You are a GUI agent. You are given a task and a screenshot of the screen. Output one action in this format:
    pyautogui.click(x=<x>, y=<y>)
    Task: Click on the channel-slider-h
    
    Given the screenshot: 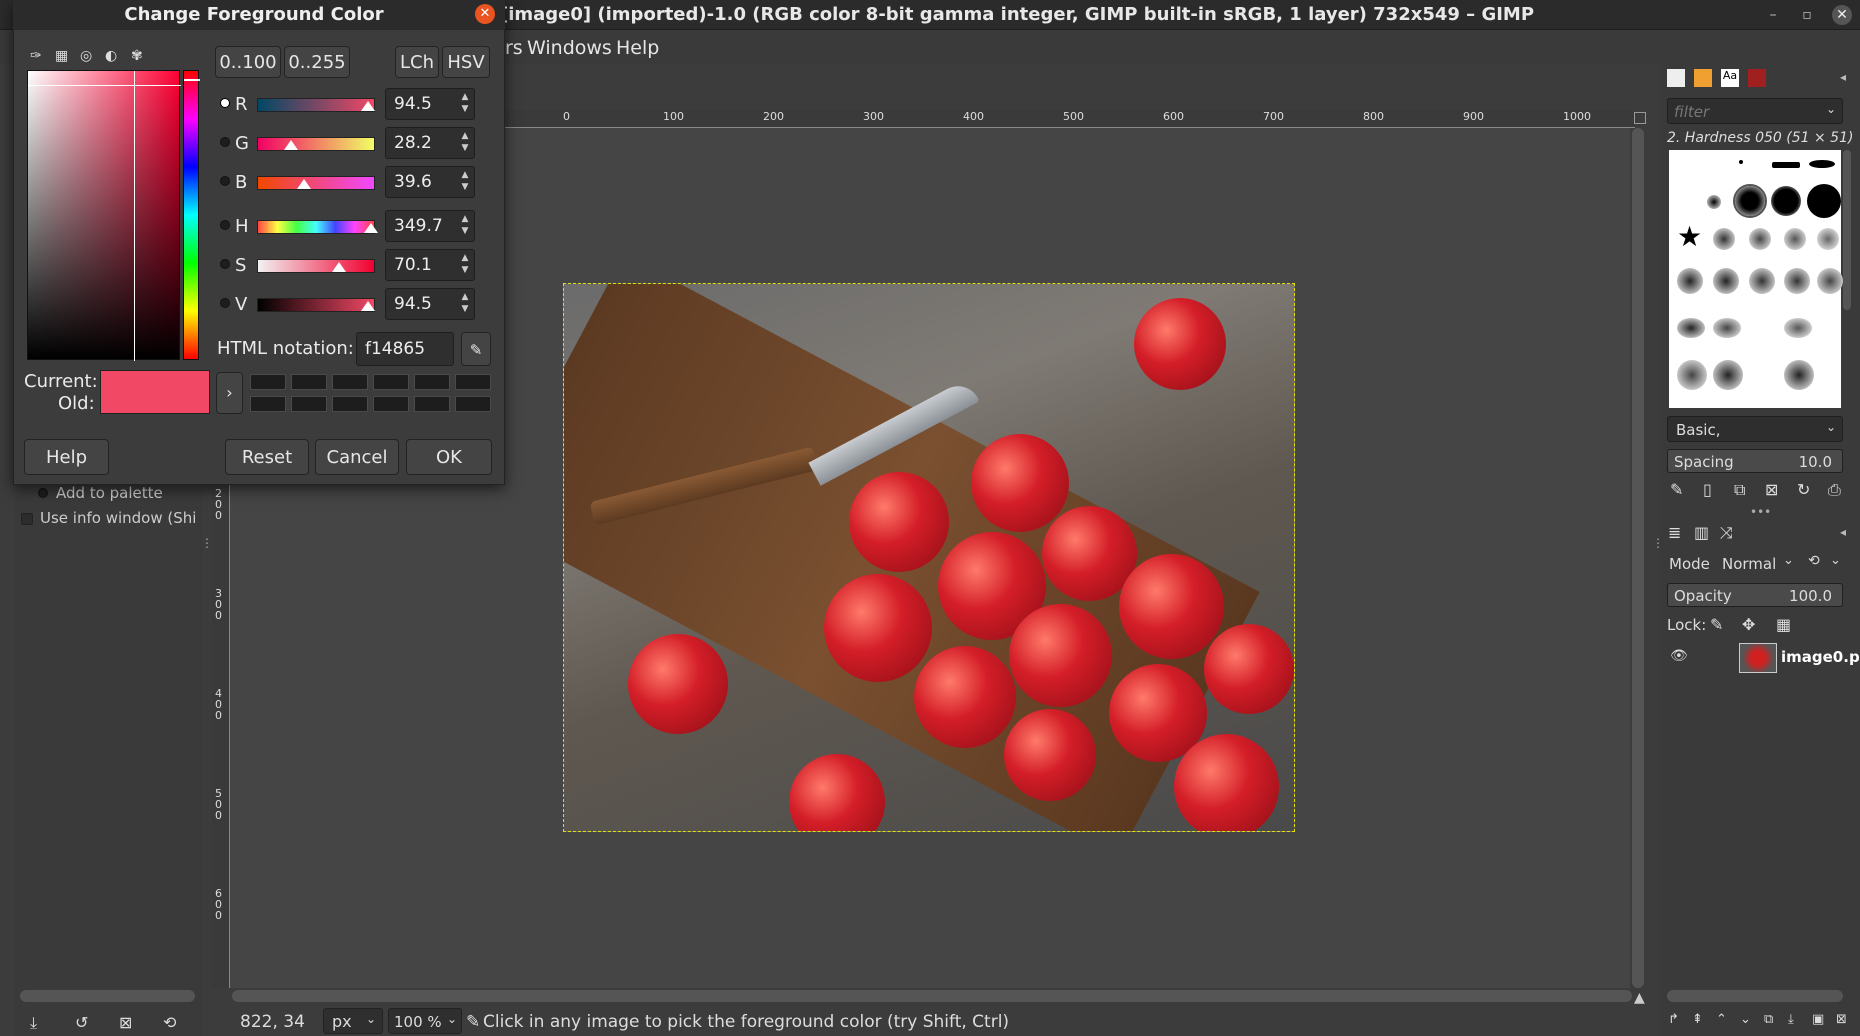 What is the action you would take?
    pyautogui.click(x=317, y=227)
    